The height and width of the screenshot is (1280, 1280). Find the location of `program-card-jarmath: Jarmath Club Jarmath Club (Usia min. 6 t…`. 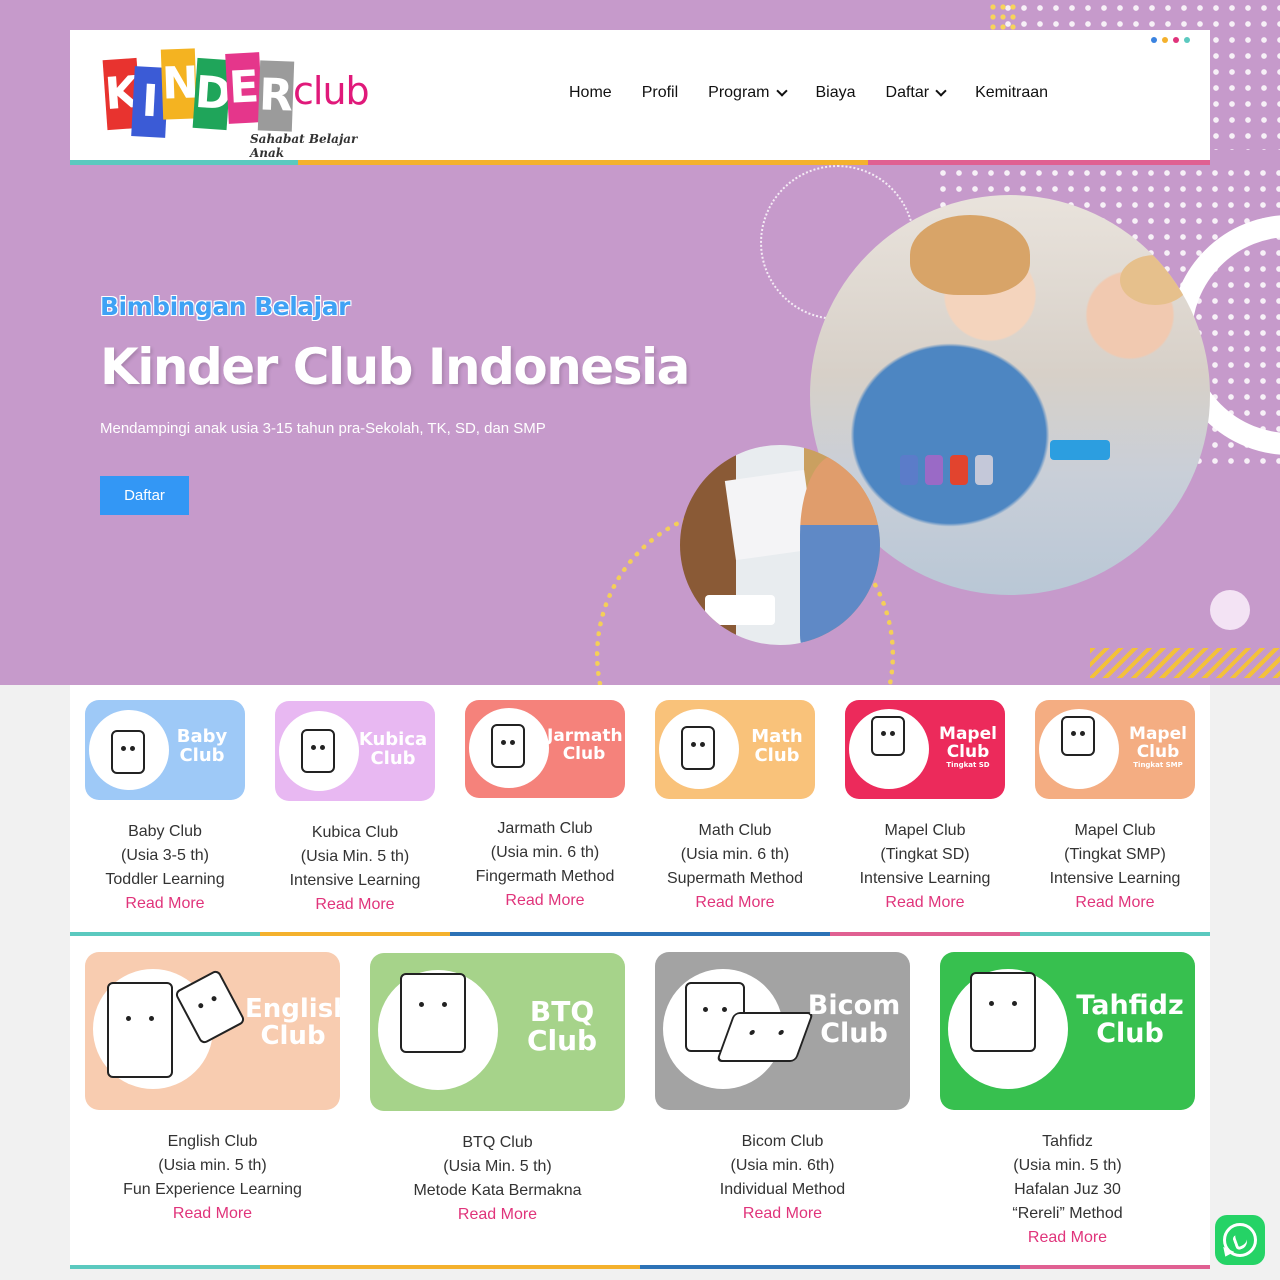

program-card-jarmath: Jarmath Club Jarmath Club (Usia min. 6 t… is located at coordinates (545, 806).